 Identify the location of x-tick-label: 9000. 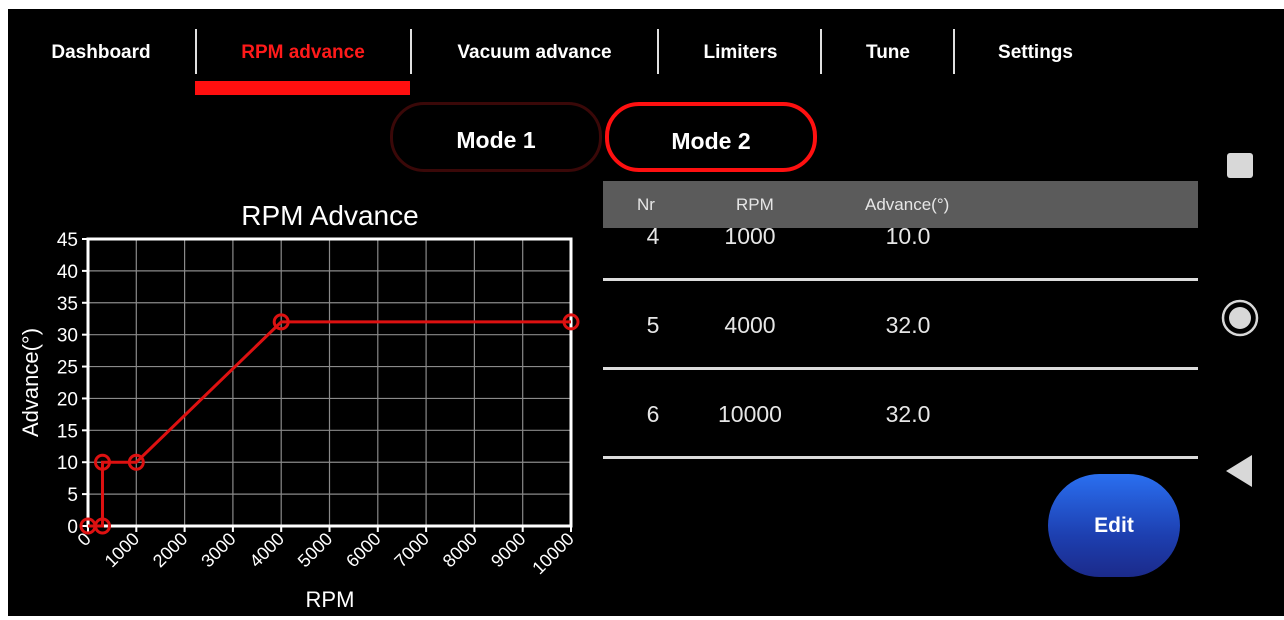
(508, 550).